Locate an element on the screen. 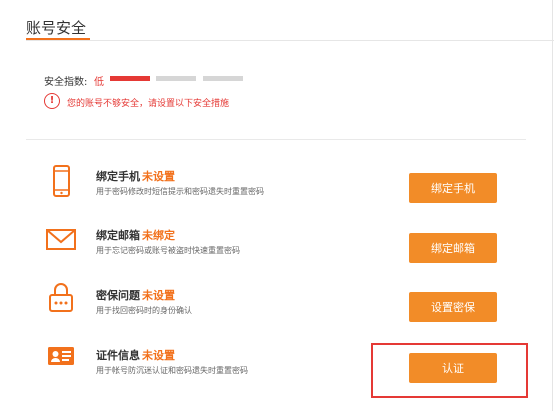  alert-icon: ! is located at coordinates (52, 101).